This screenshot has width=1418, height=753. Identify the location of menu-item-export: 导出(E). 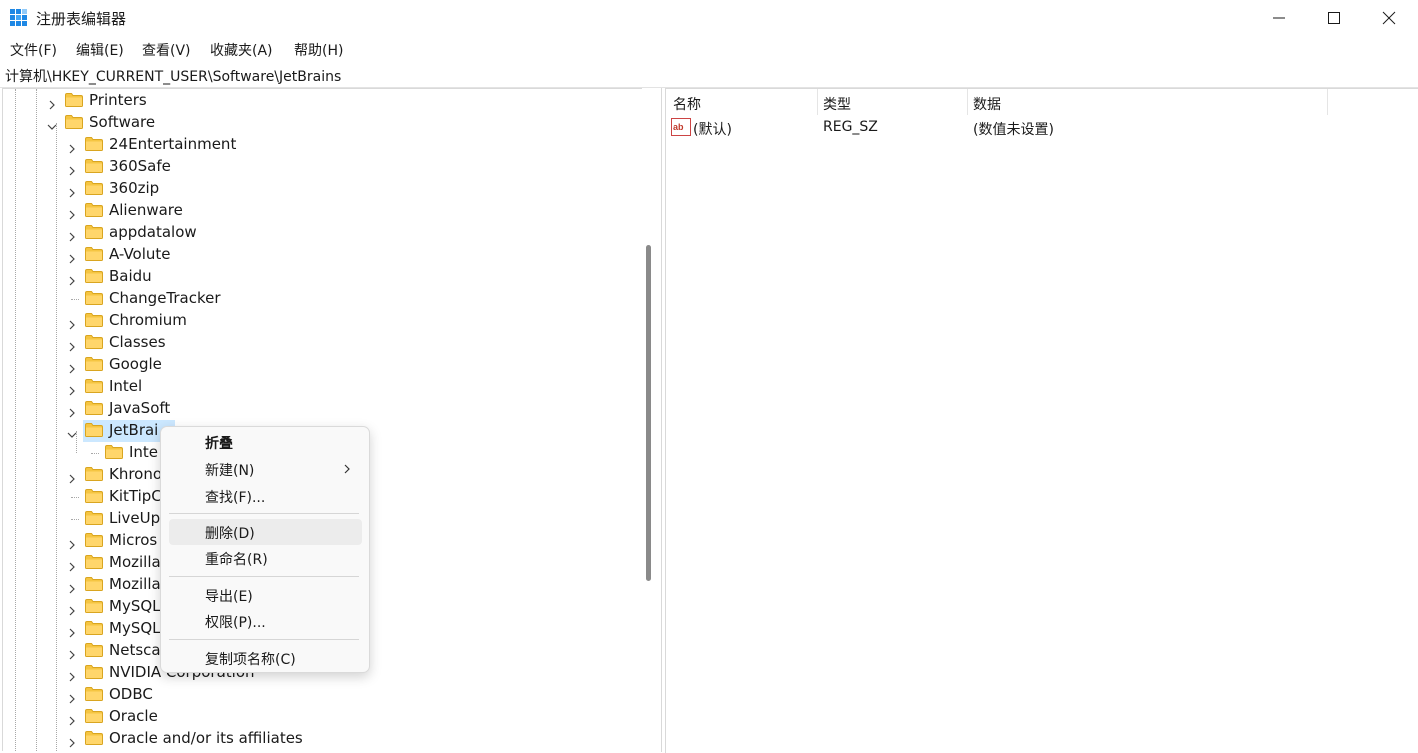
(265, 595).